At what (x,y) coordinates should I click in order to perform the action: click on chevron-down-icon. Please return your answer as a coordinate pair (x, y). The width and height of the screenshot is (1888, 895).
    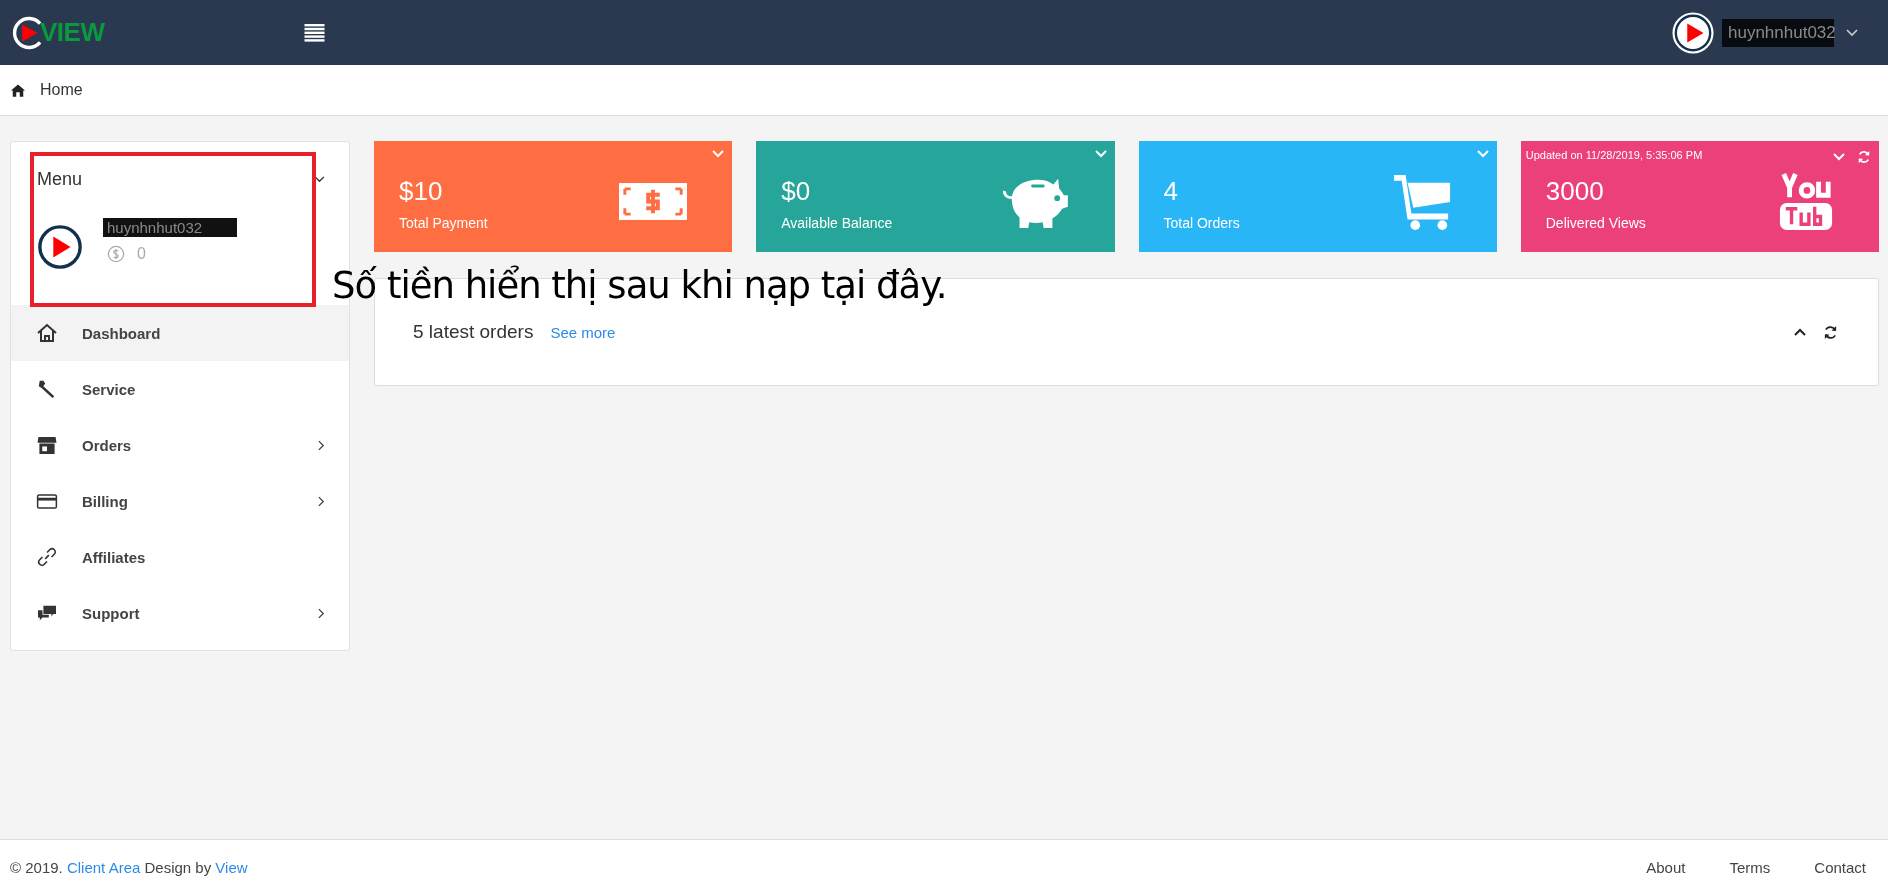
    Looking at the image, I should click on (319, 179).